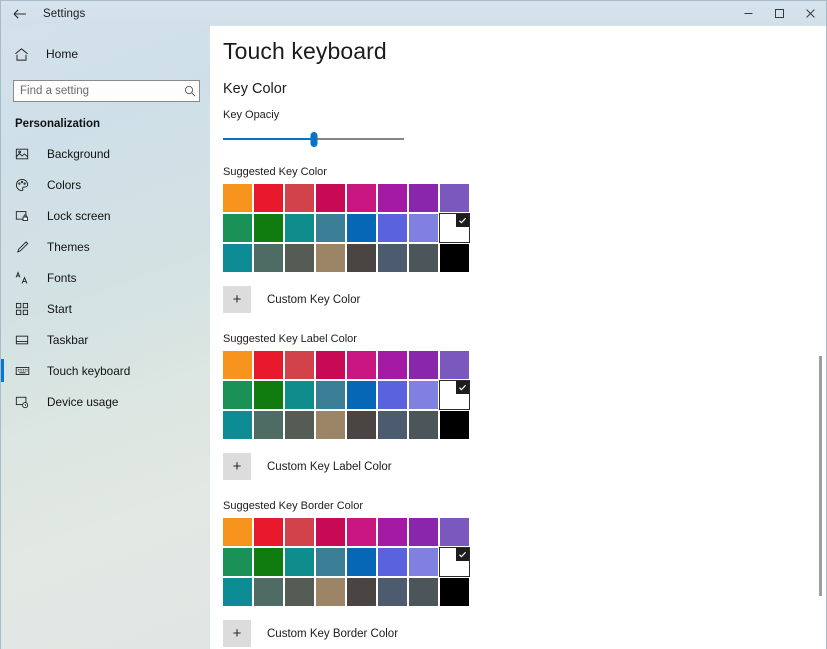  I want to click on maximize-icon, so click(779, 13).